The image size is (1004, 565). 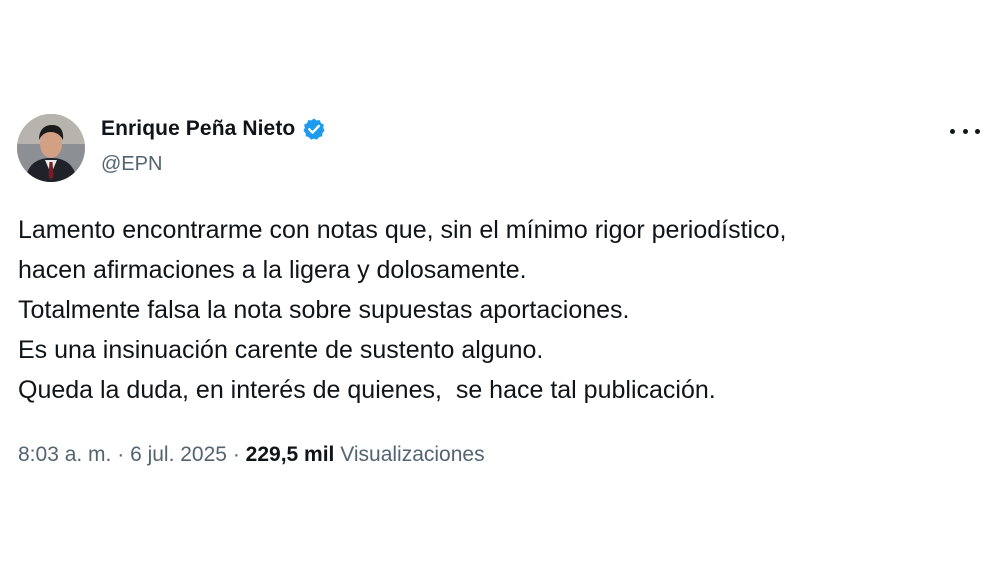 I want to click on handle: @EPN, so click(x=131, y=164).